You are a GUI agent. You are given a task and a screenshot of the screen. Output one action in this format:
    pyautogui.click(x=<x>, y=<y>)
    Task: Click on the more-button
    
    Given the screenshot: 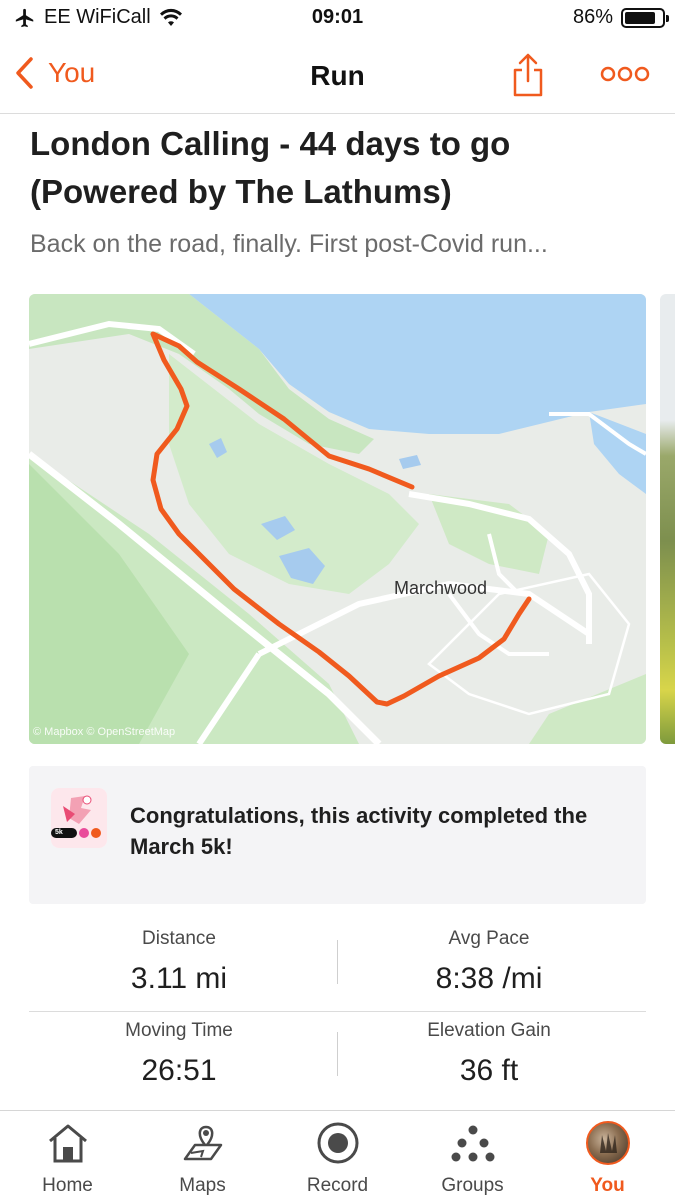 What is the action you would take?
    pyautogui.click(x=625, y=74)
    